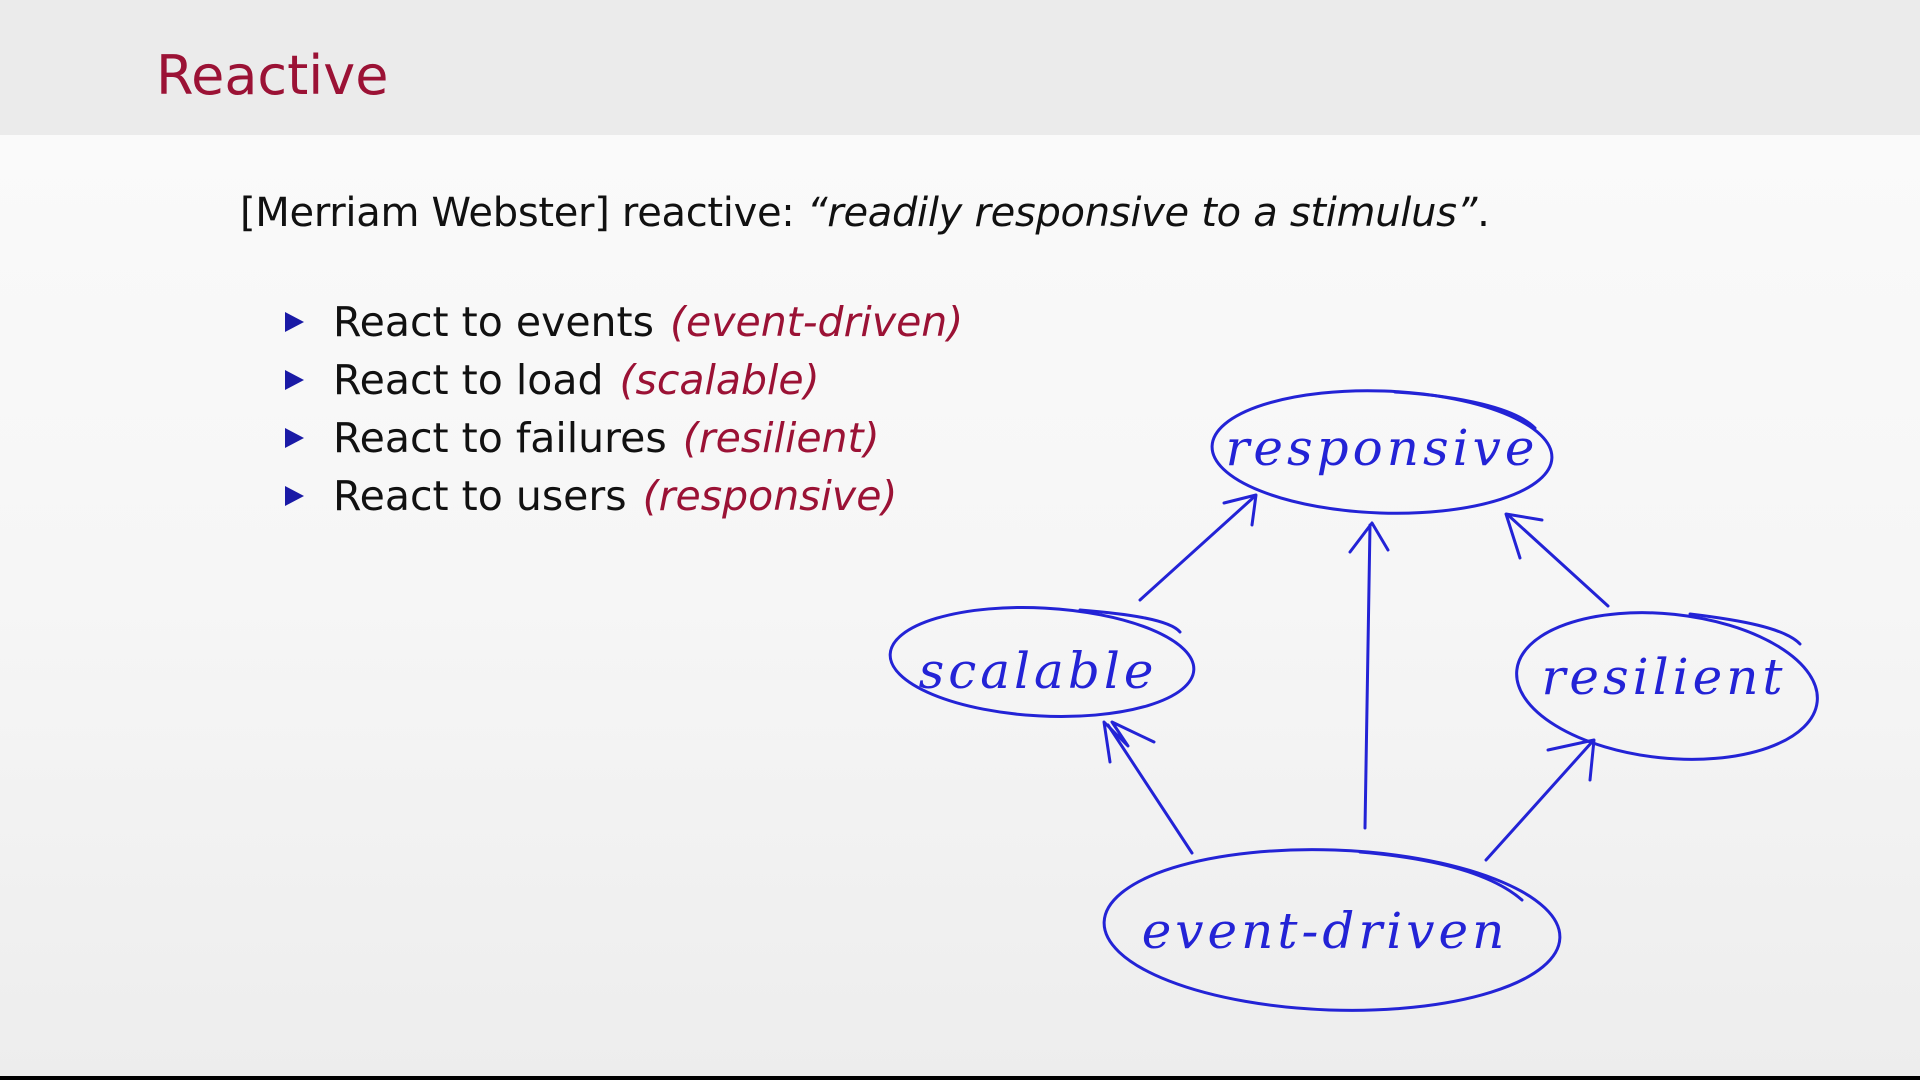 This screenshot has width=1920, height=1080. I want to click on edge-scalable-to-responsive, so click(1198, 547).